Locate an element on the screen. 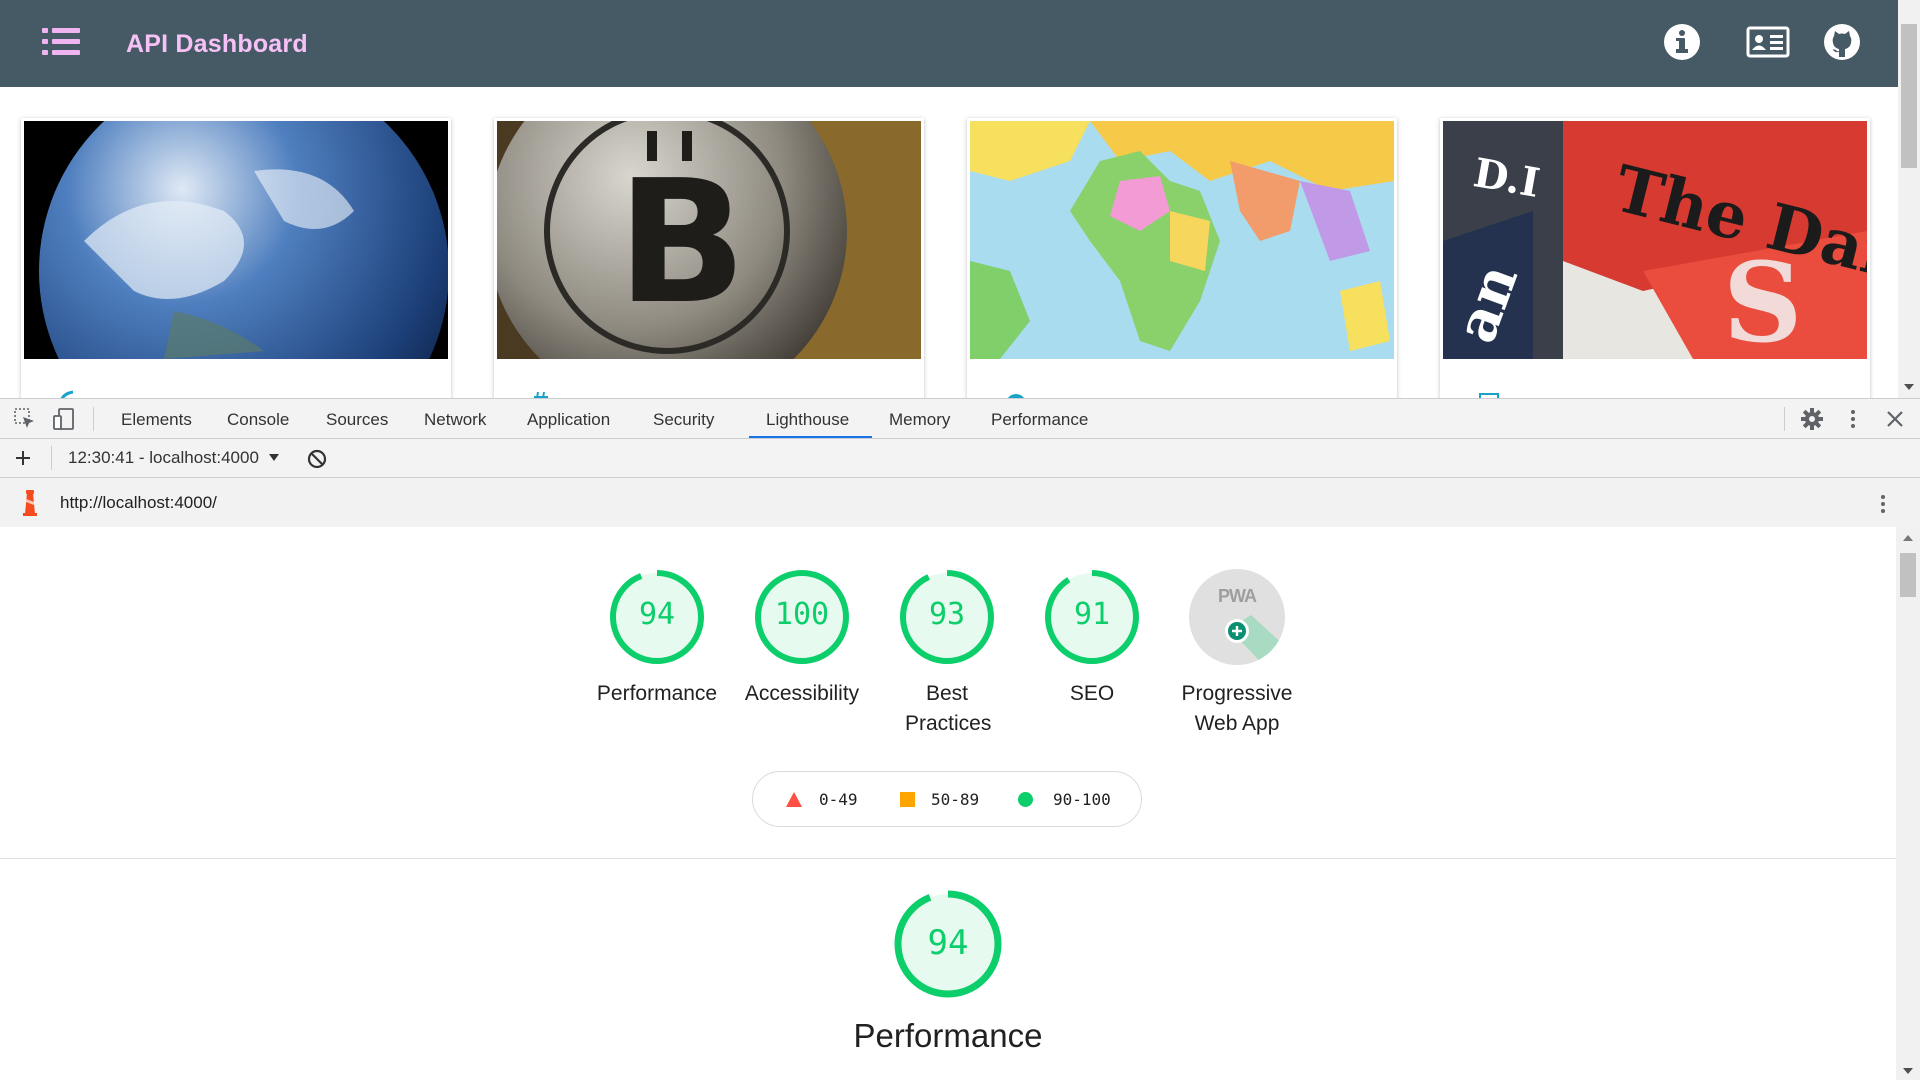  tab-sources: Sources is located at coordinates (357, 420).